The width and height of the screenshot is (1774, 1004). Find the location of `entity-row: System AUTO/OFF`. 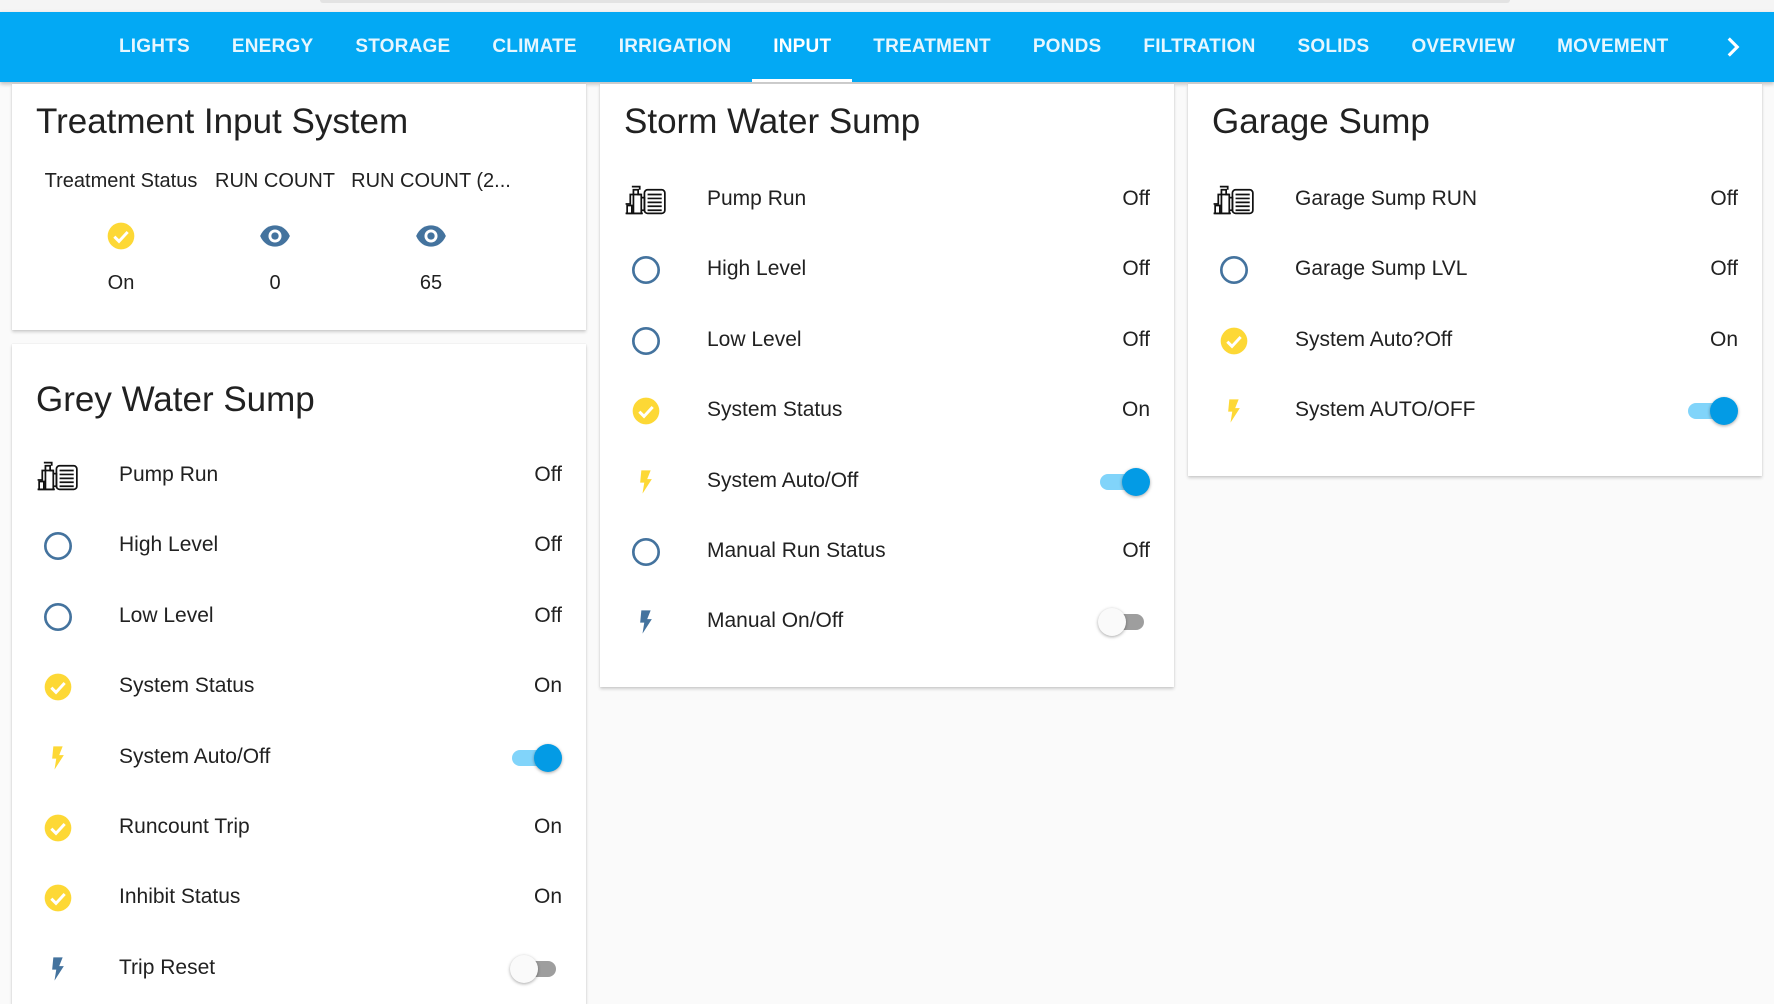

entity-row: System AUTO/OFF is located at coordinates (1475, 411).